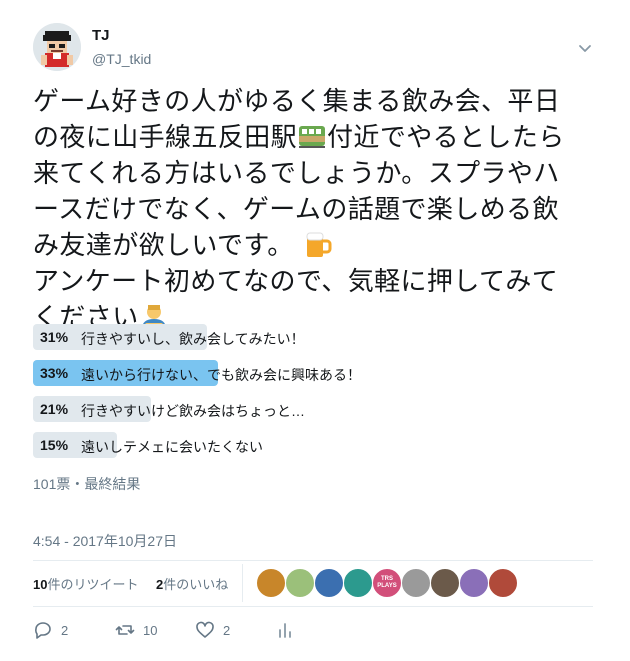  I want to click on user-name: TJ, so click(101, 35).